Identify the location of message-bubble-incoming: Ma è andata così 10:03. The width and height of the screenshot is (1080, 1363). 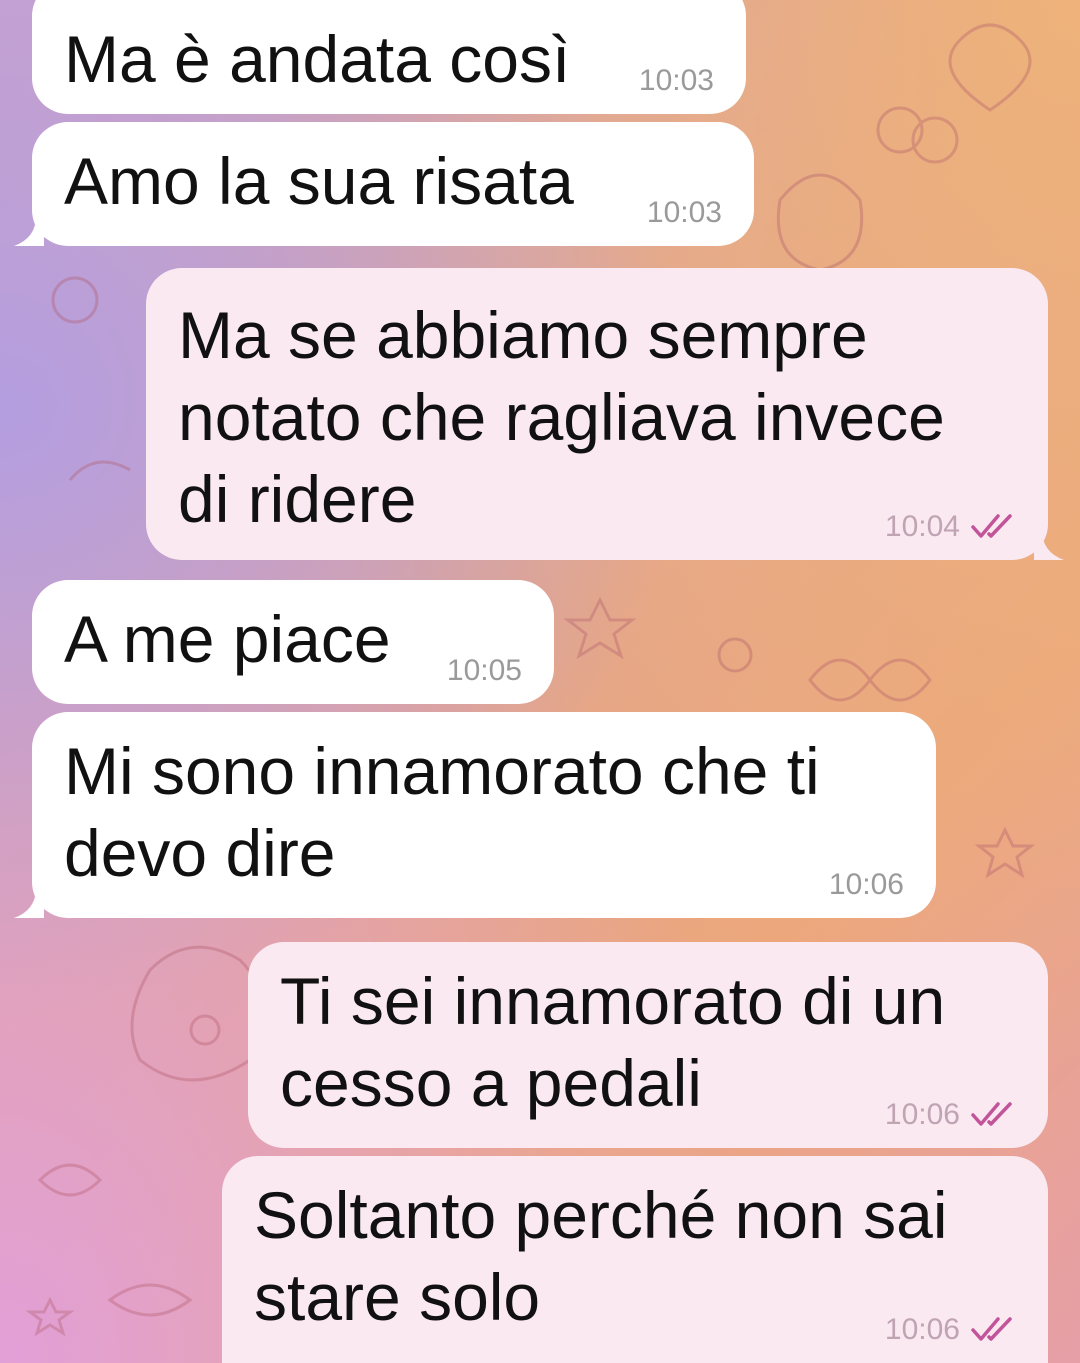
(389, 57).